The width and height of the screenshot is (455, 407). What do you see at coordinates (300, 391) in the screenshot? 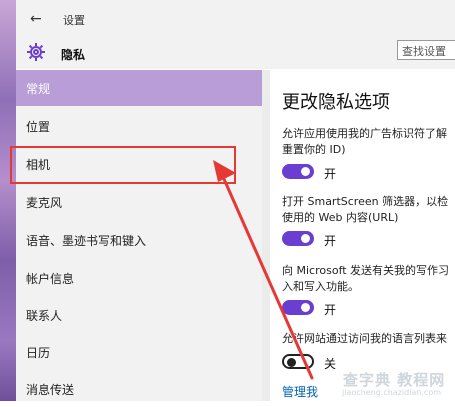
I see `manage-link: 管理我` at bounding box center [300, 391].